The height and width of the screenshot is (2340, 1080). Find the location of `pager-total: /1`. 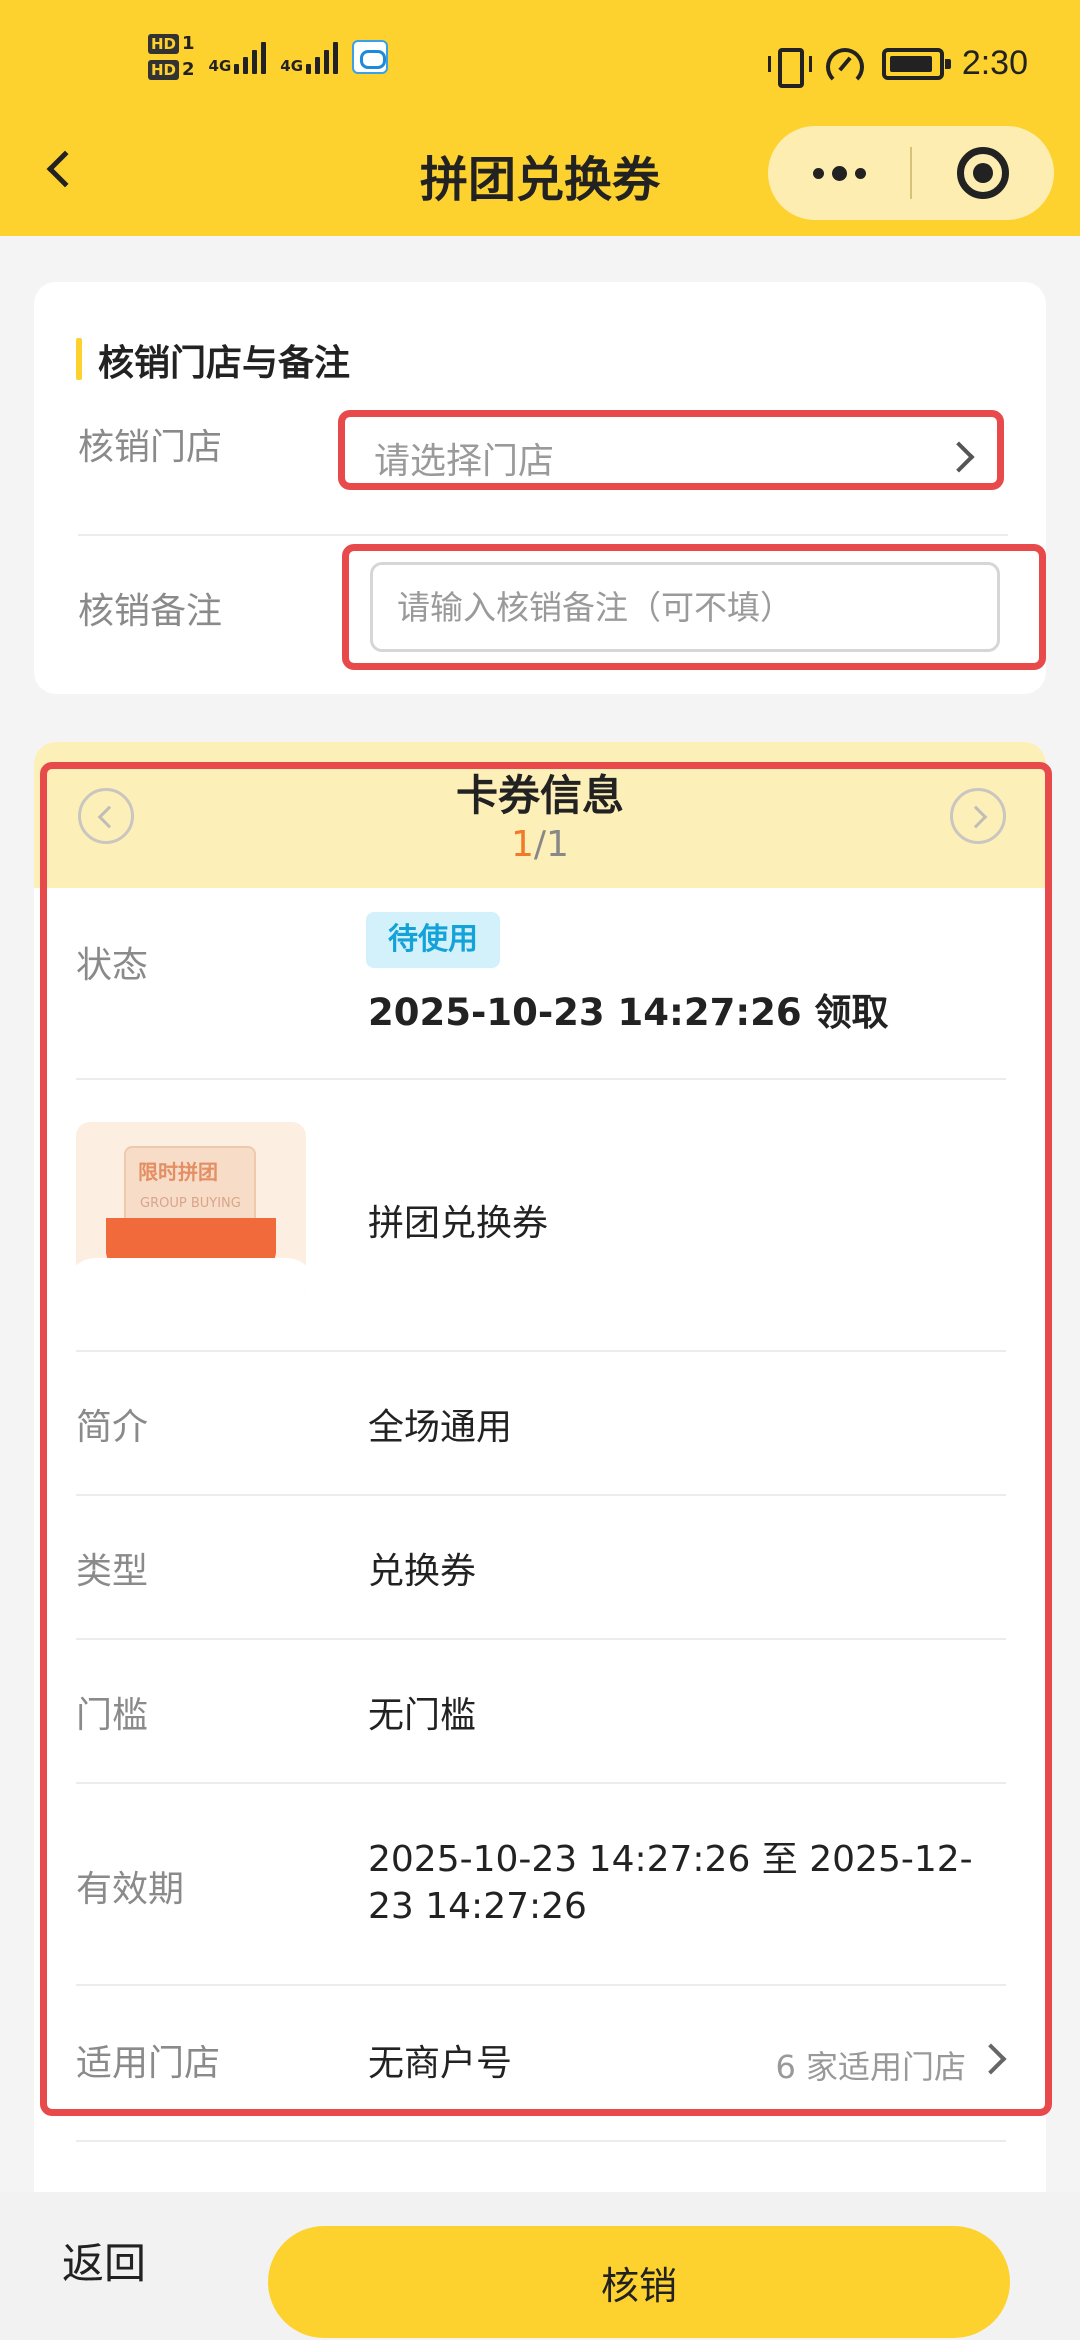

pager-total: /1 is located at coordinates (551, 844).